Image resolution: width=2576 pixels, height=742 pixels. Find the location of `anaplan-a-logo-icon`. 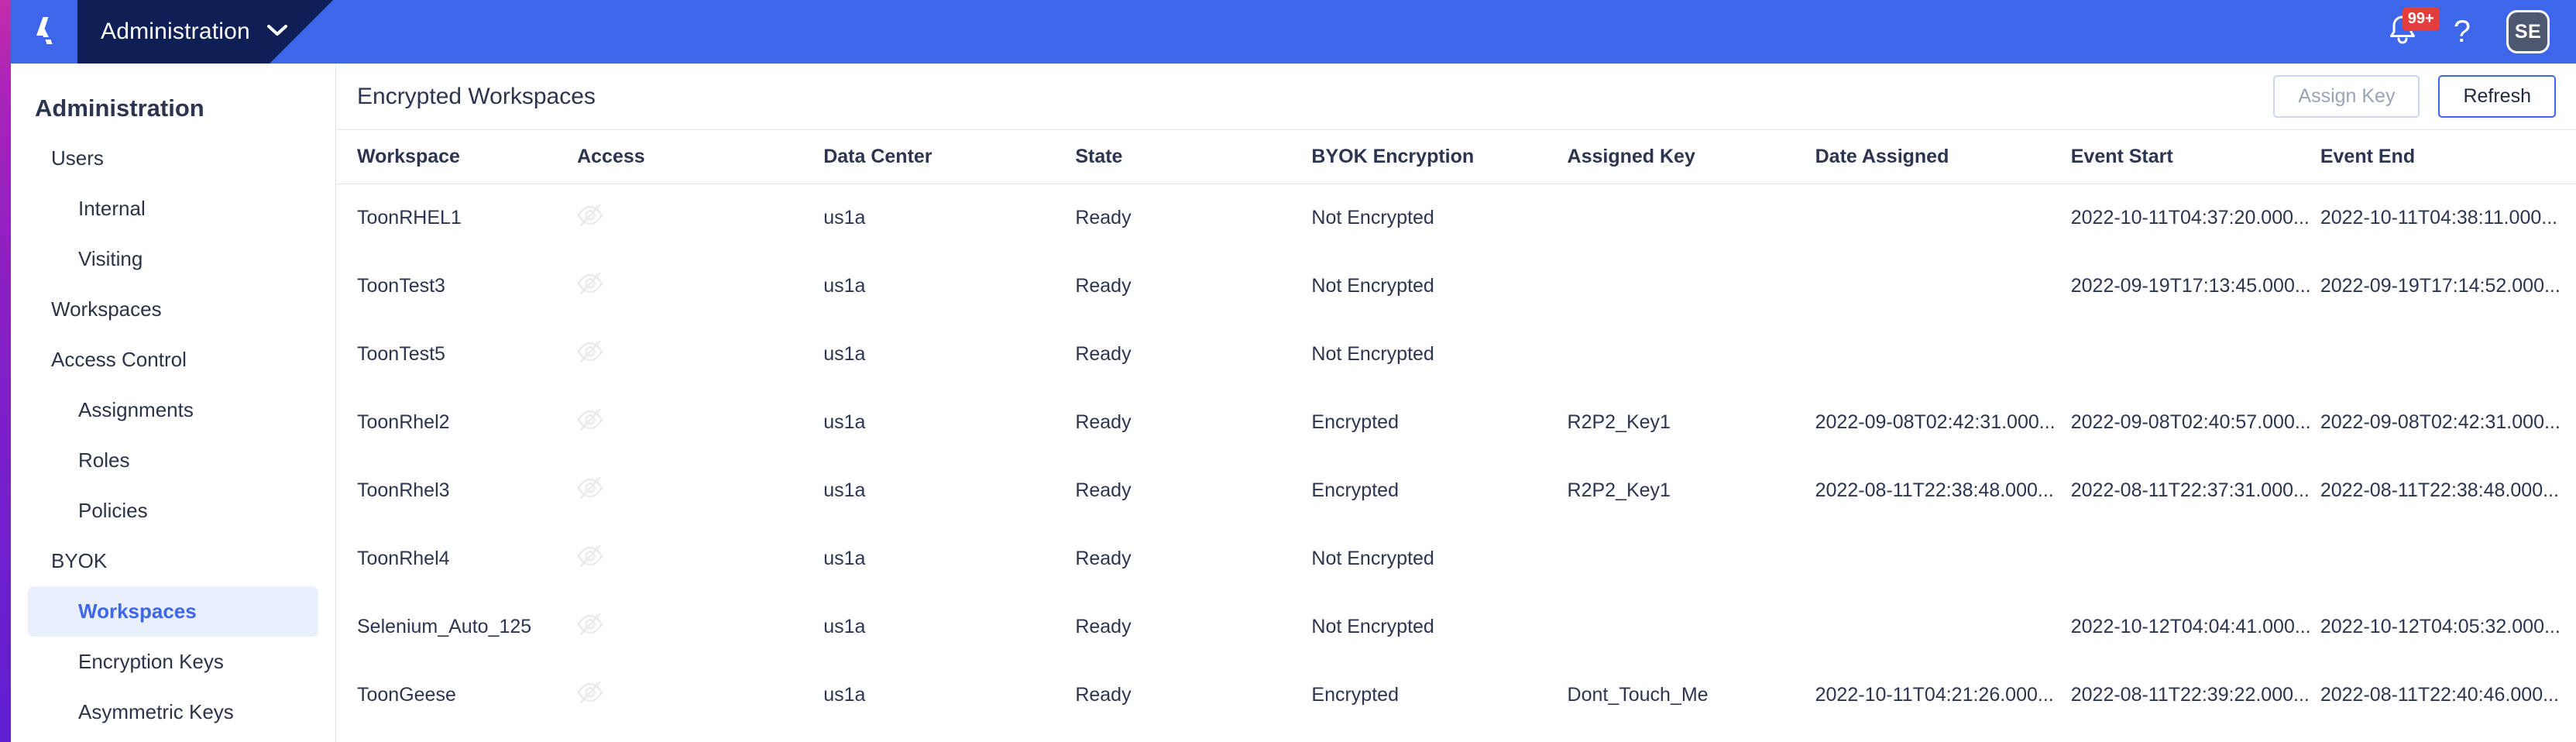

anaplan-a-logo-icon is located at coordinates (44, 32).